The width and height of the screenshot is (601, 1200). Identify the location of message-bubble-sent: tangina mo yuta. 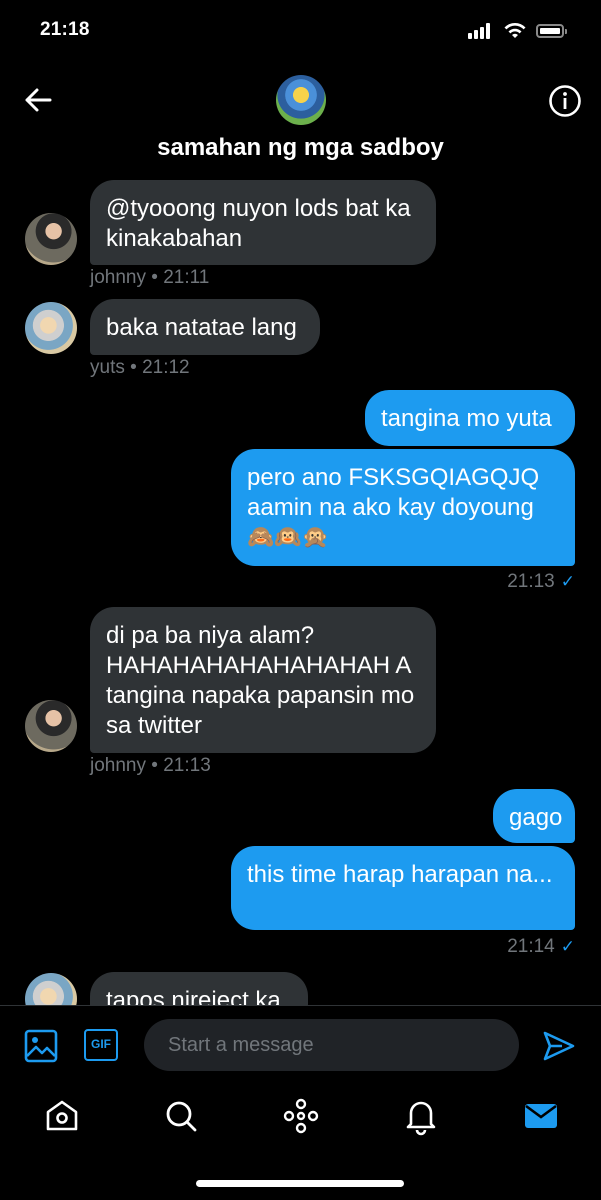
(470, 418).